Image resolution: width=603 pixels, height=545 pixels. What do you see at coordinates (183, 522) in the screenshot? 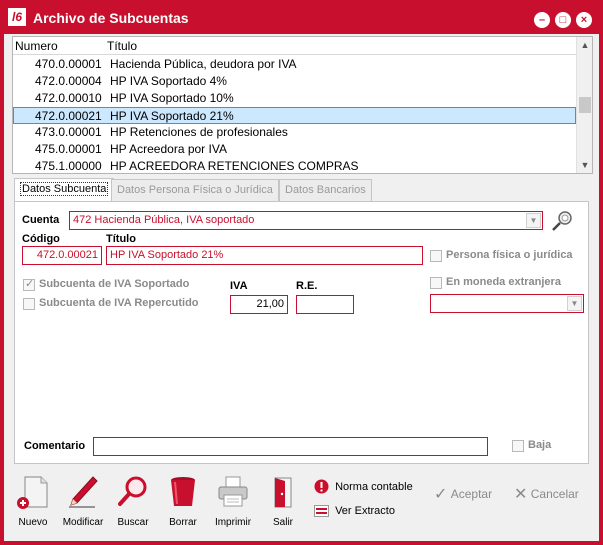
I see `borrar-label: Borrar` at bounding box center [183, 522].